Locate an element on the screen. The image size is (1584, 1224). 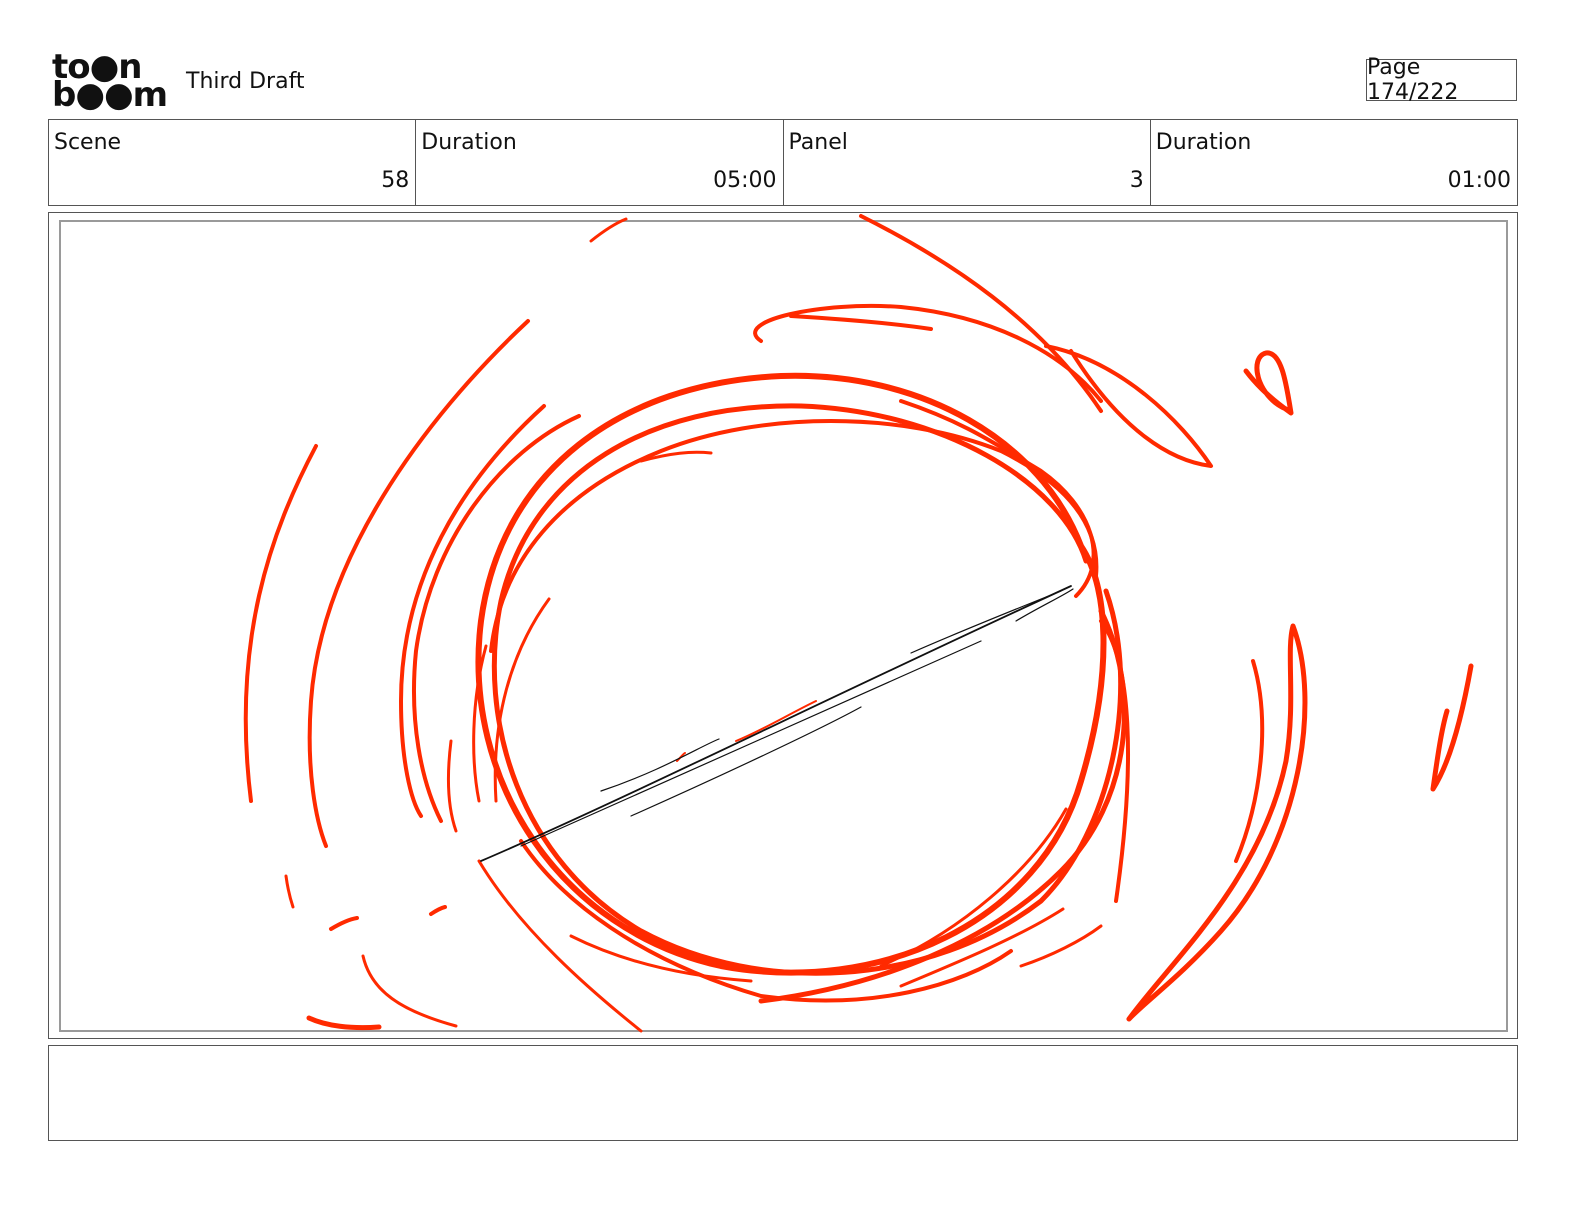
panel-duration-label: Duration is located at coordinates (1203, 142).